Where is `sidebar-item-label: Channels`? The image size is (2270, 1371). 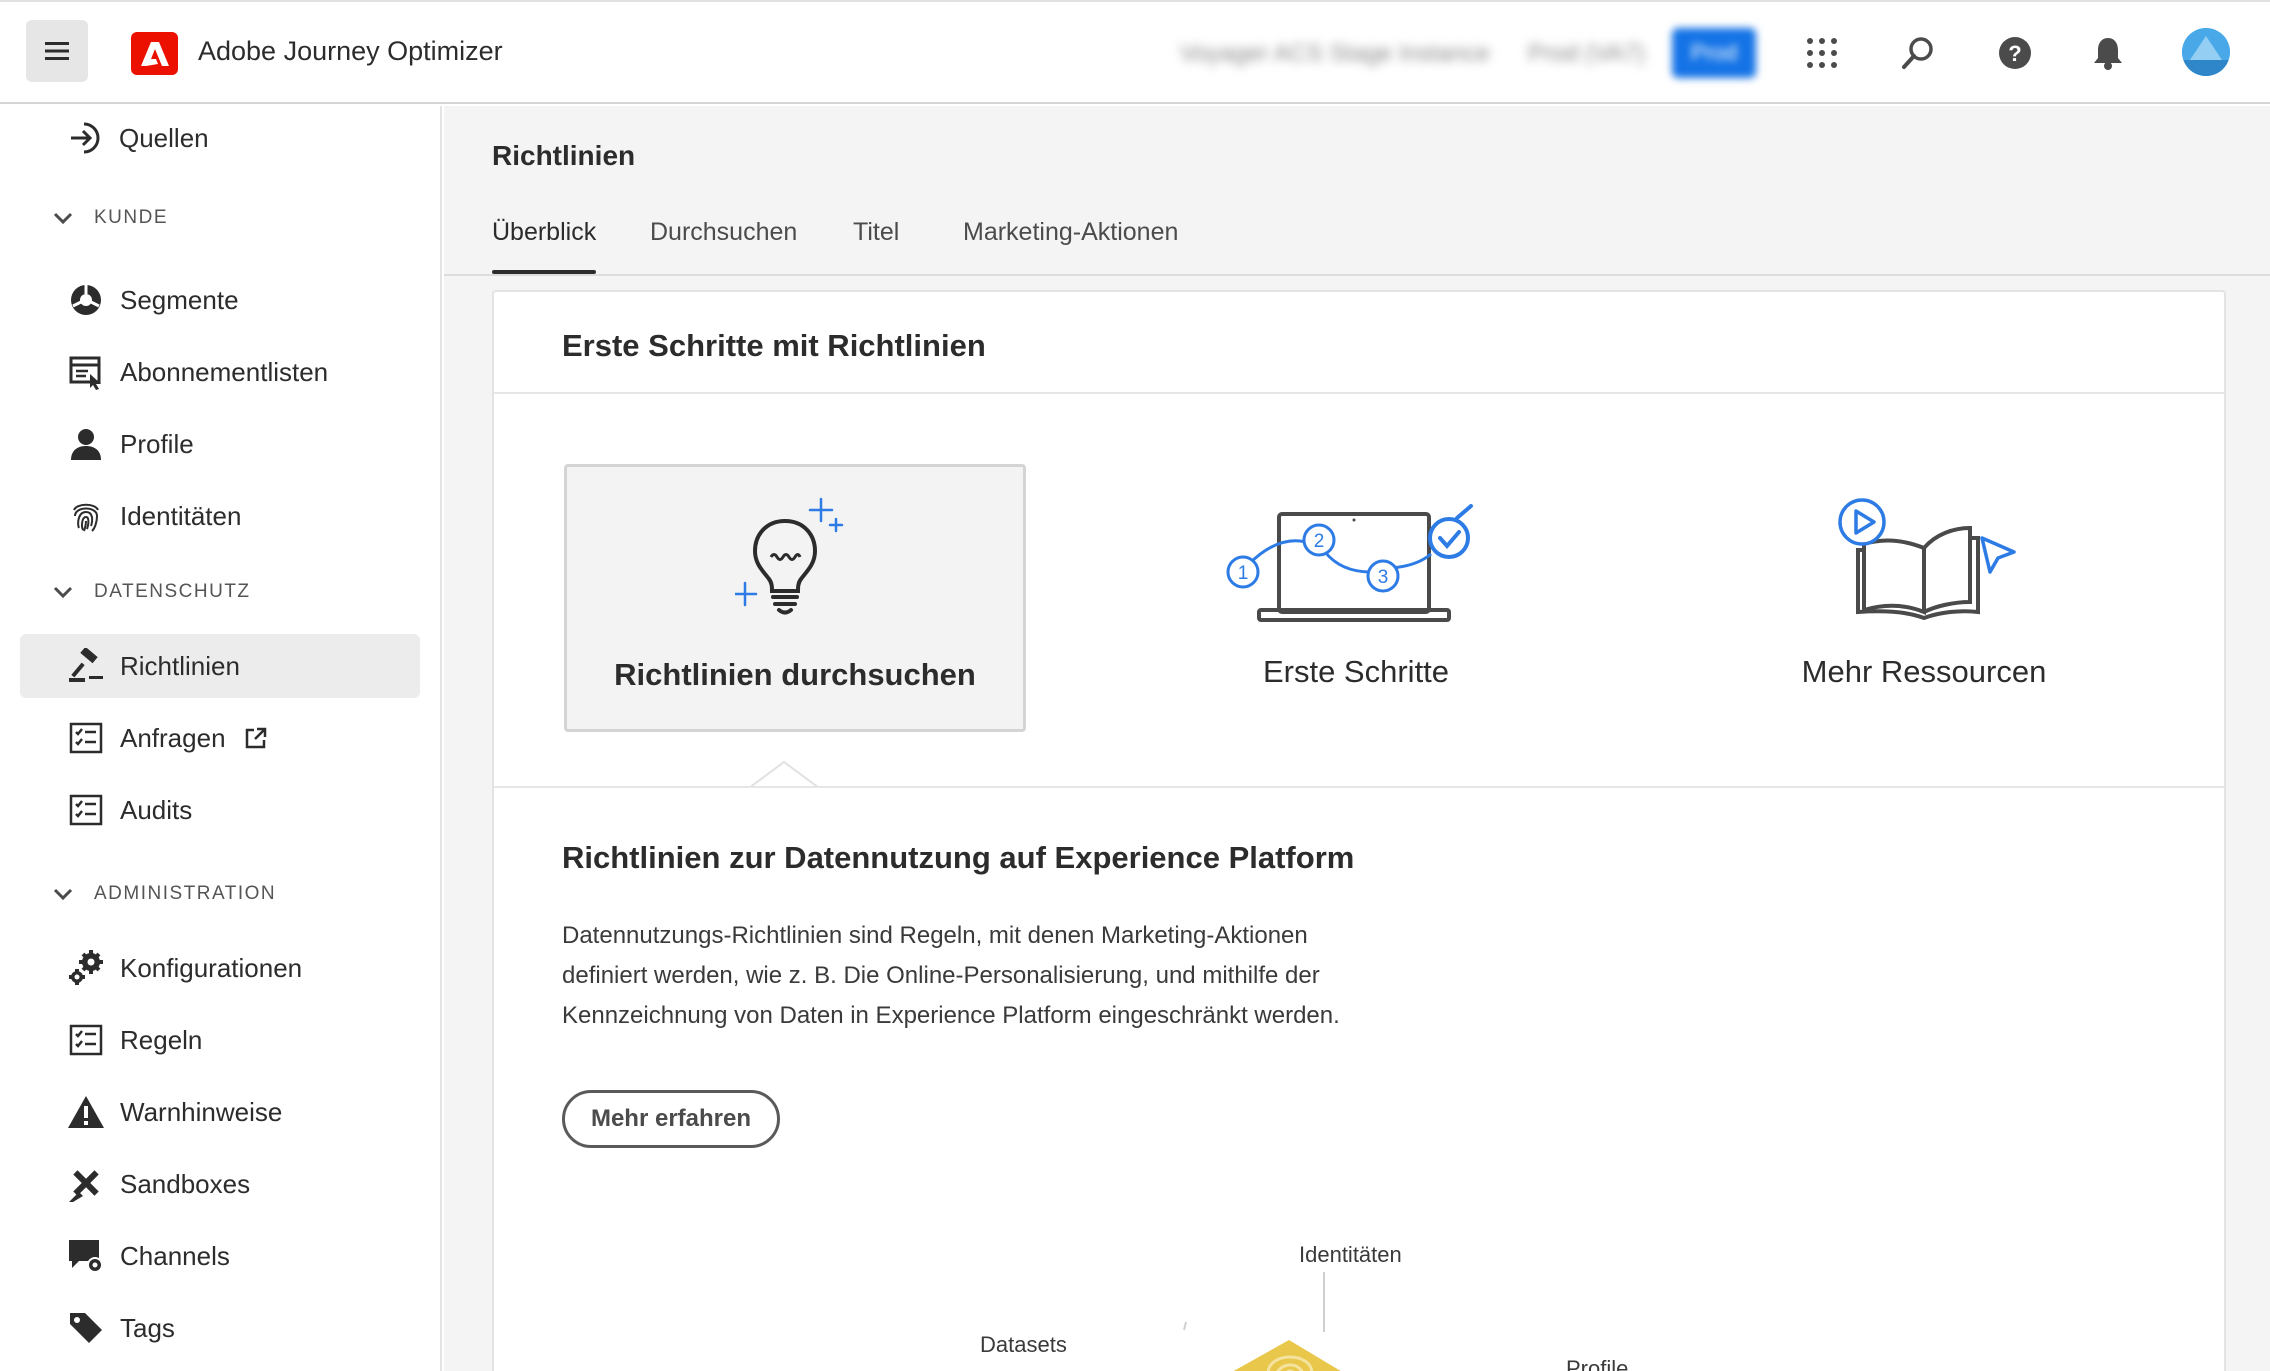
sidebar-item-label: Channels is located at coordinates (175, 1255).